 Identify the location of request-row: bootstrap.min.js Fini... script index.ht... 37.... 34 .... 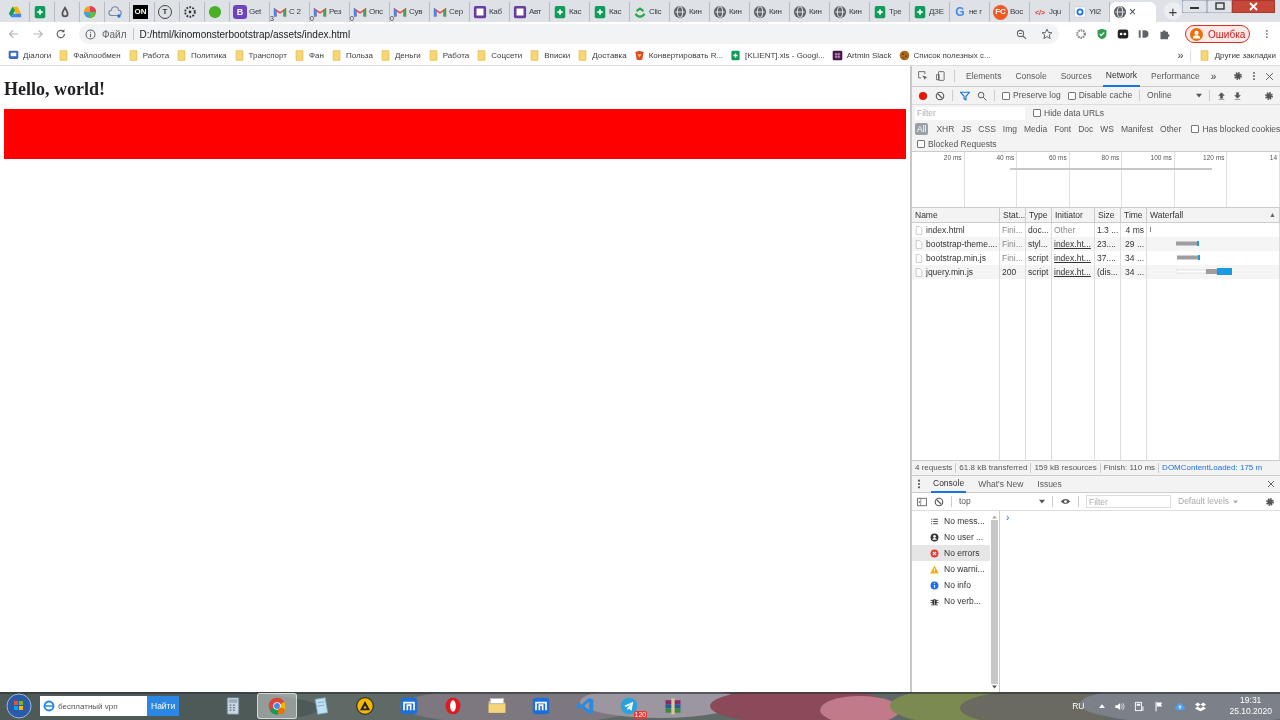
(1096, 258).